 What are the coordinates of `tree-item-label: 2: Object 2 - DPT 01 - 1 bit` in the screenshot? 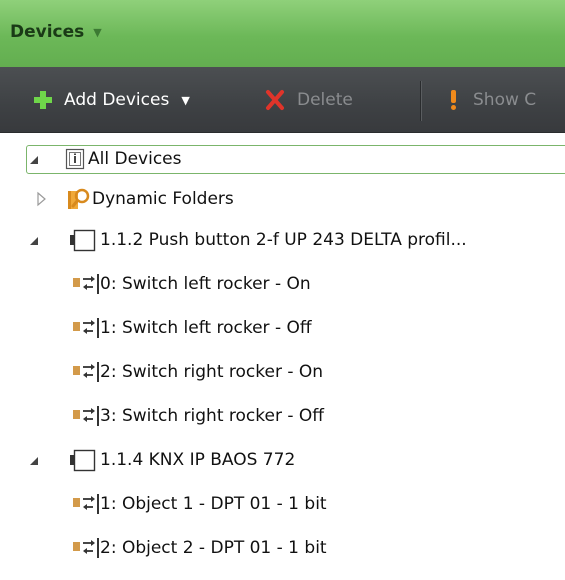 It's located at (213, 548).